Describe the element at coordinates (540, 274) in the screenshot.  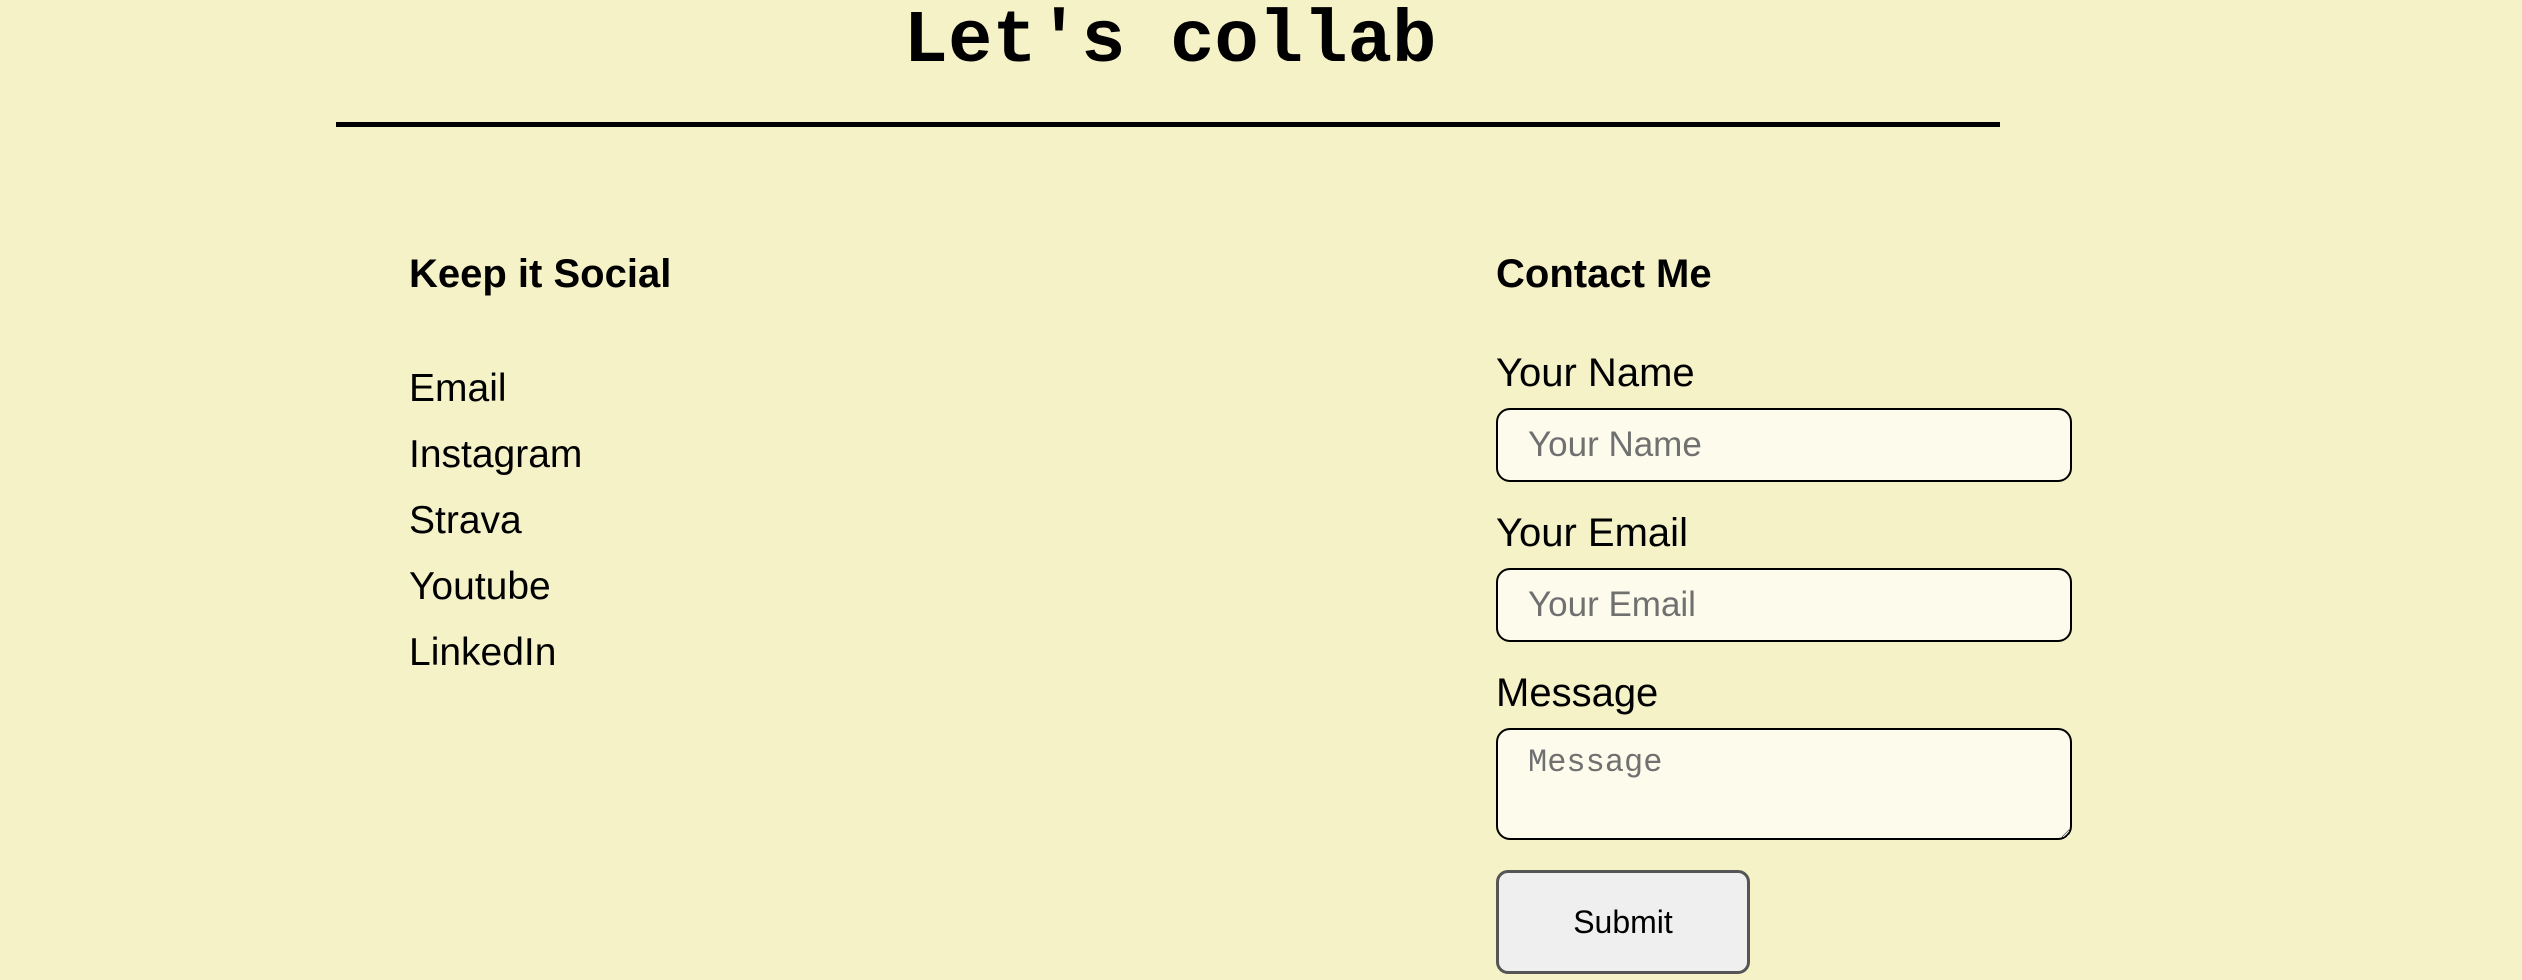
I see `social-heading: Keep it Social` at that location.